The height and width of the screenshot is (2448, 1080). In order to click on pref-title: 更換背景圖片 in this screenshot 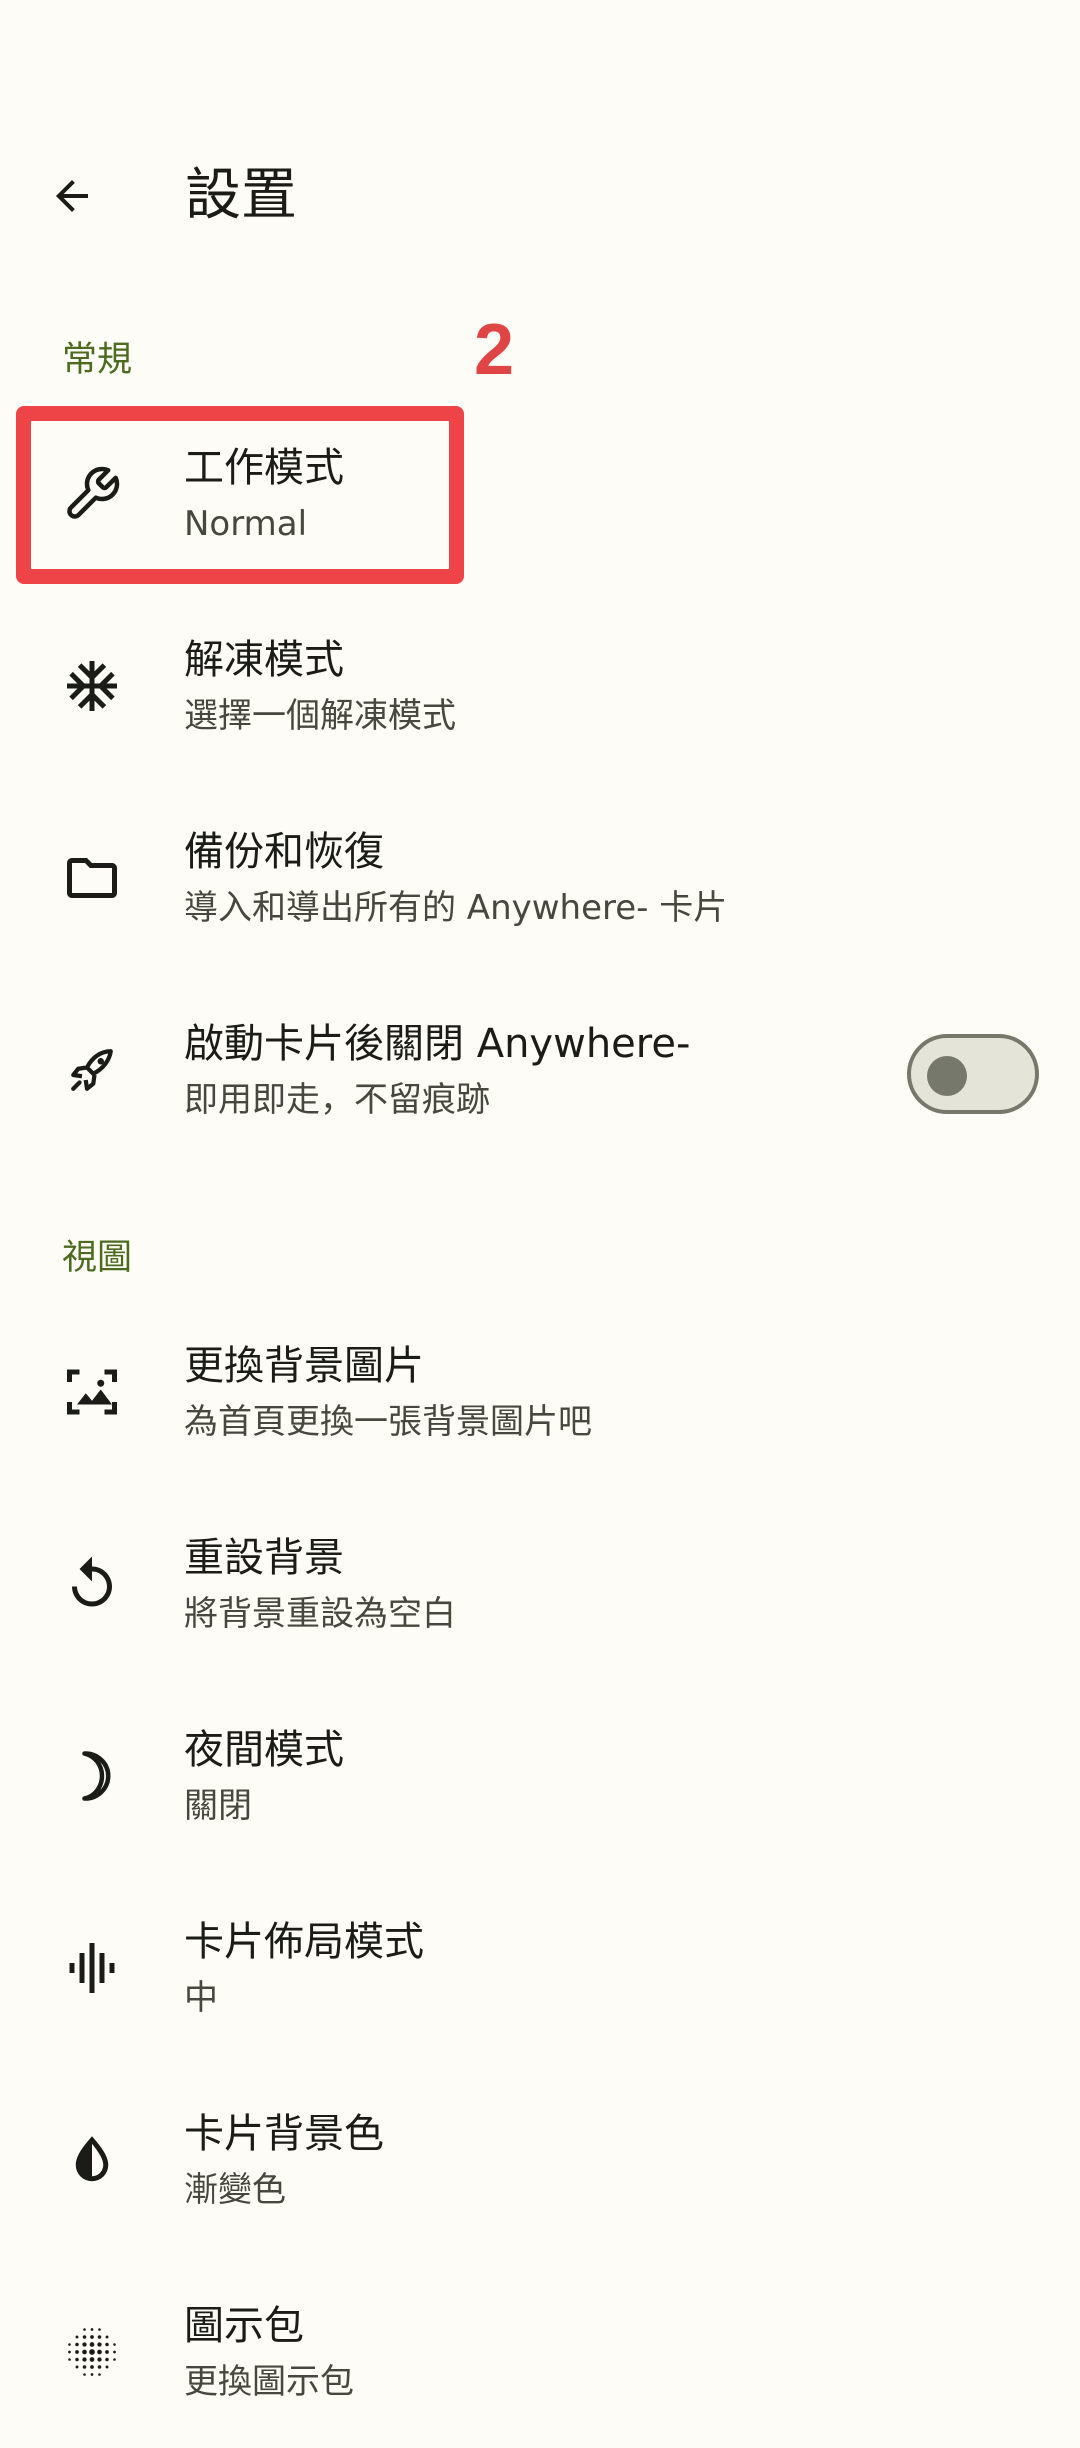, I will do `click(304, 1366)`.